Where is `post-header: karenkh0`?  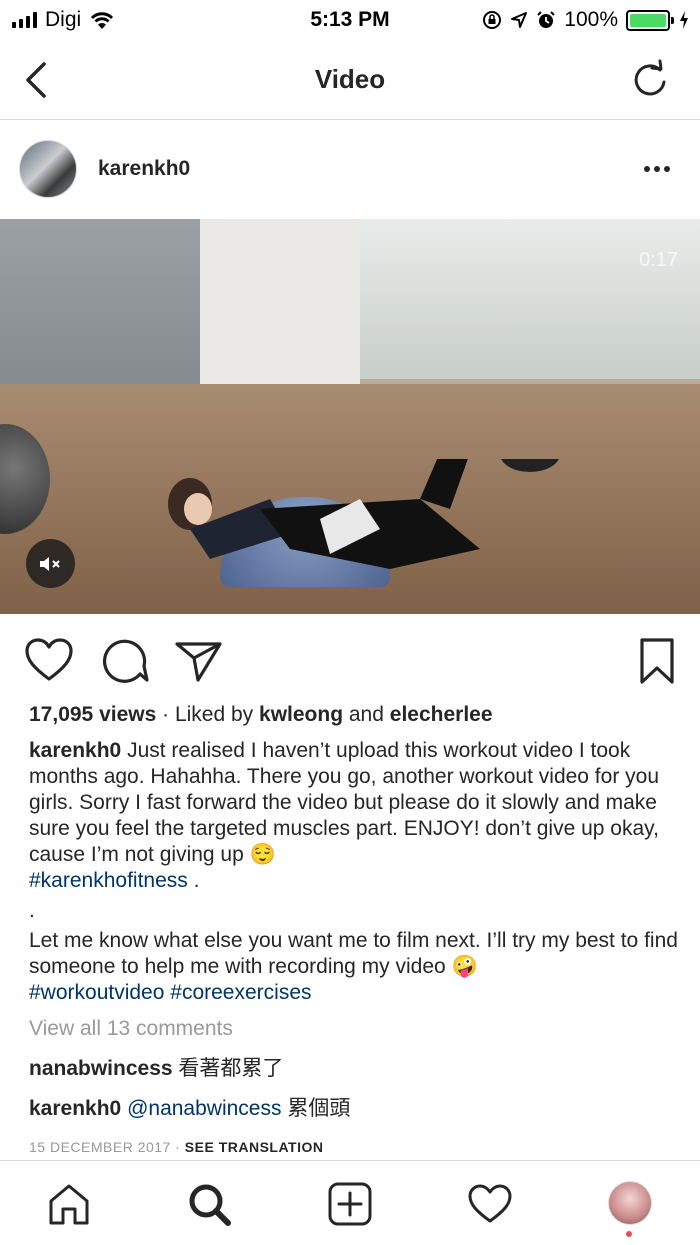
post-header: karenkh0 is located at coordinates (350, 170).